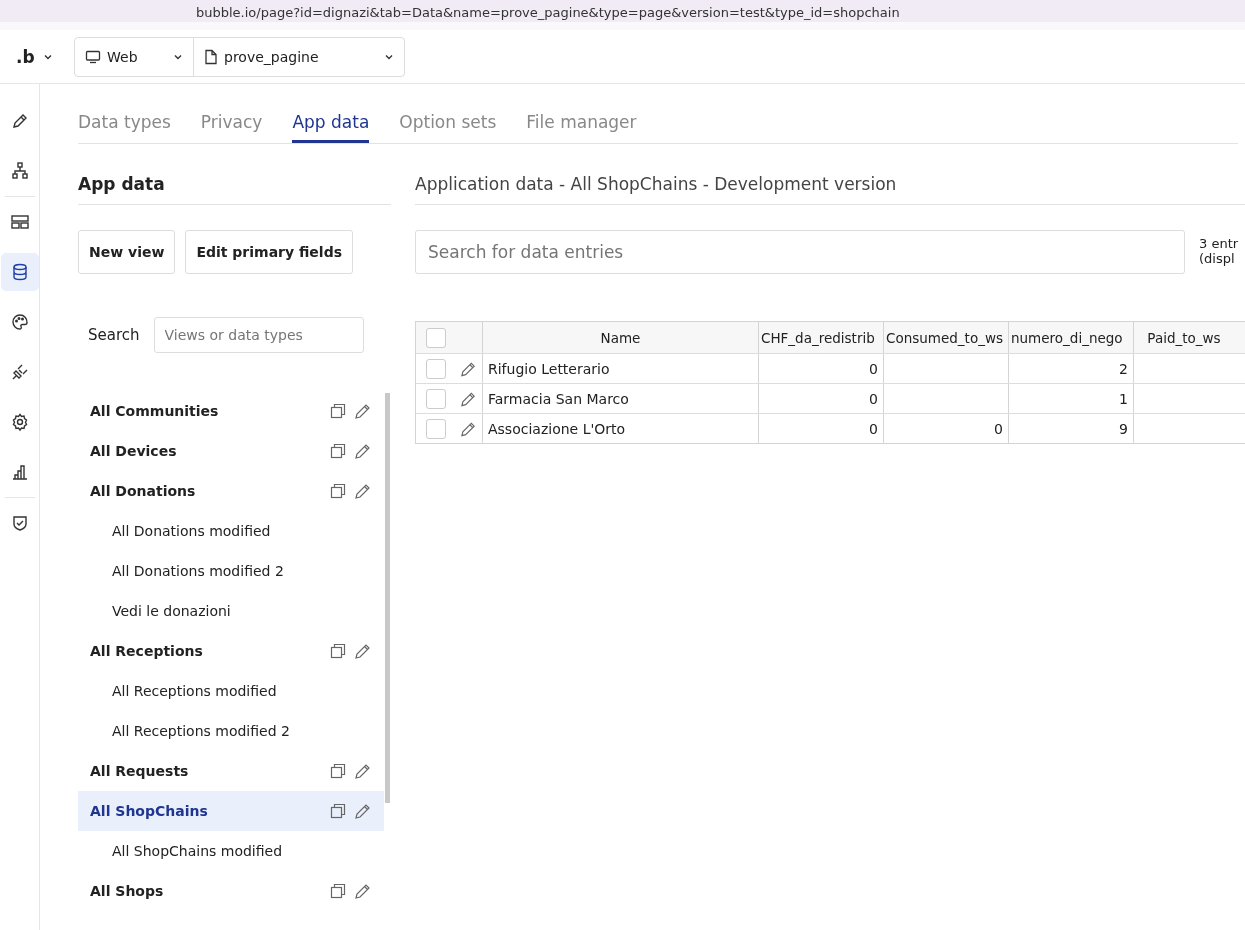 The width and height of the screenshot is (1245, 930). I want to click on table-cell: 9, so click(1123, 428).